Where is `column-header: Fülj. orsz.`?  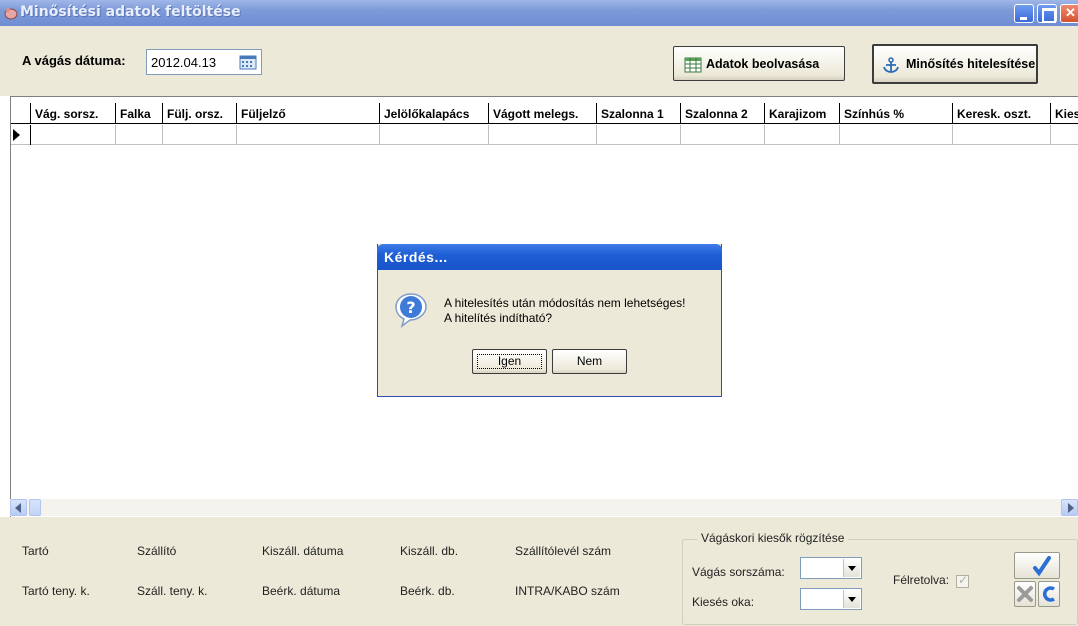 column-header: Fülj. orsz. is located at coordinates (200, 113).